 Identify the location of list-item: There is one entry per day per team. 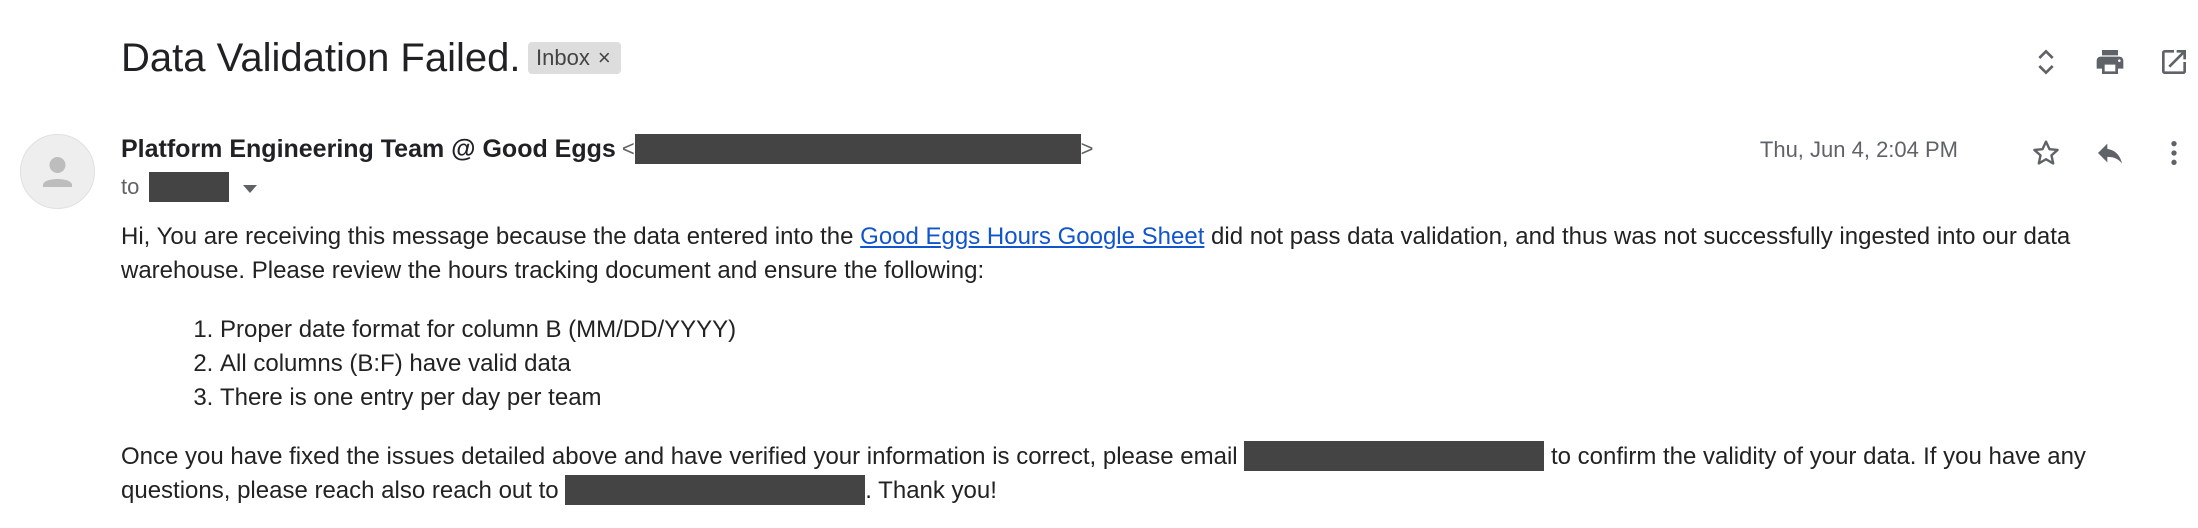
(1198, 398).